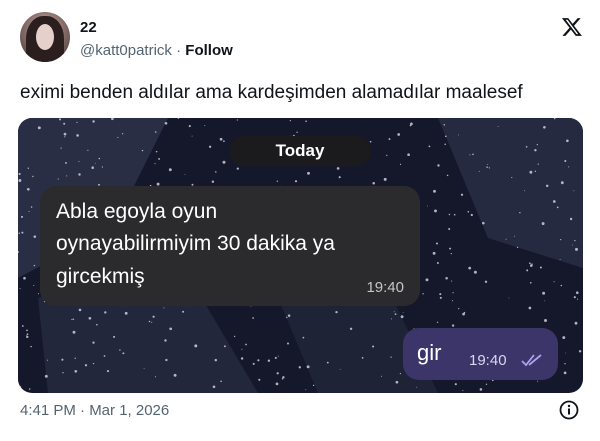 The height and width of the screenshot is (441, 600). Describe the element at coordinates (572, 27) in the screenshot. I see `x-logo-icon` at that location.